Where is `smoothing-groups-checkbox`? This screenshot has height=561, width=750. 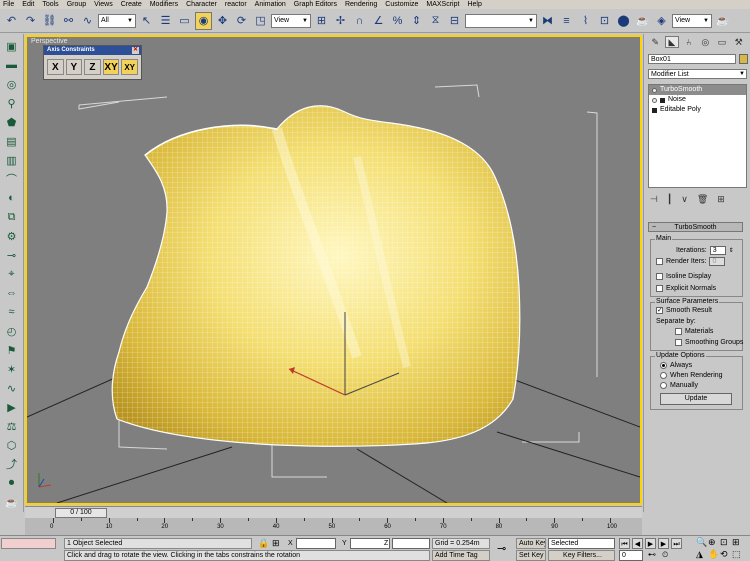 smoothing-groups-checkbox is located at coordinates (678, 342).